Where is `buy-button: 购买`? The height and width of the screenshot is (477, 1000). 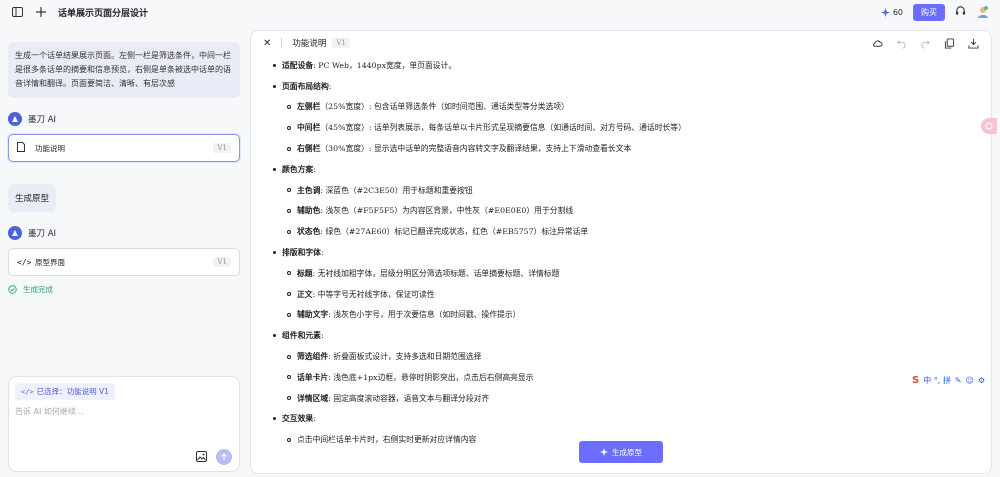
buy-button: 购买 is located at coordinates (929, 12).